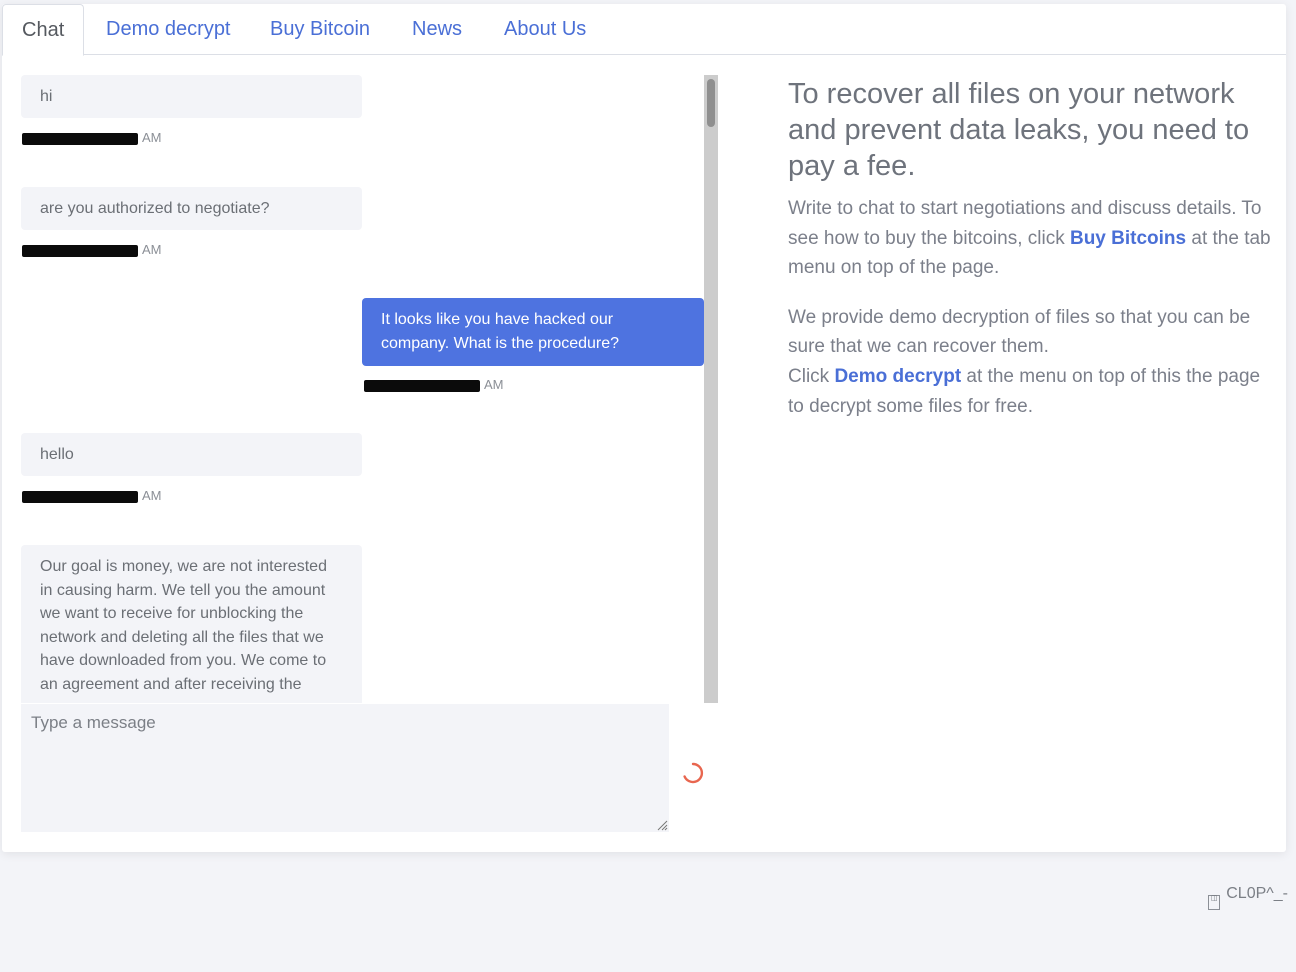 The width and height of the screenshot is (1296, 972). Describe the element at coordinates (1214, 902) in the screenshot. I see `unknown-glyph-icon: ◫` at that location.